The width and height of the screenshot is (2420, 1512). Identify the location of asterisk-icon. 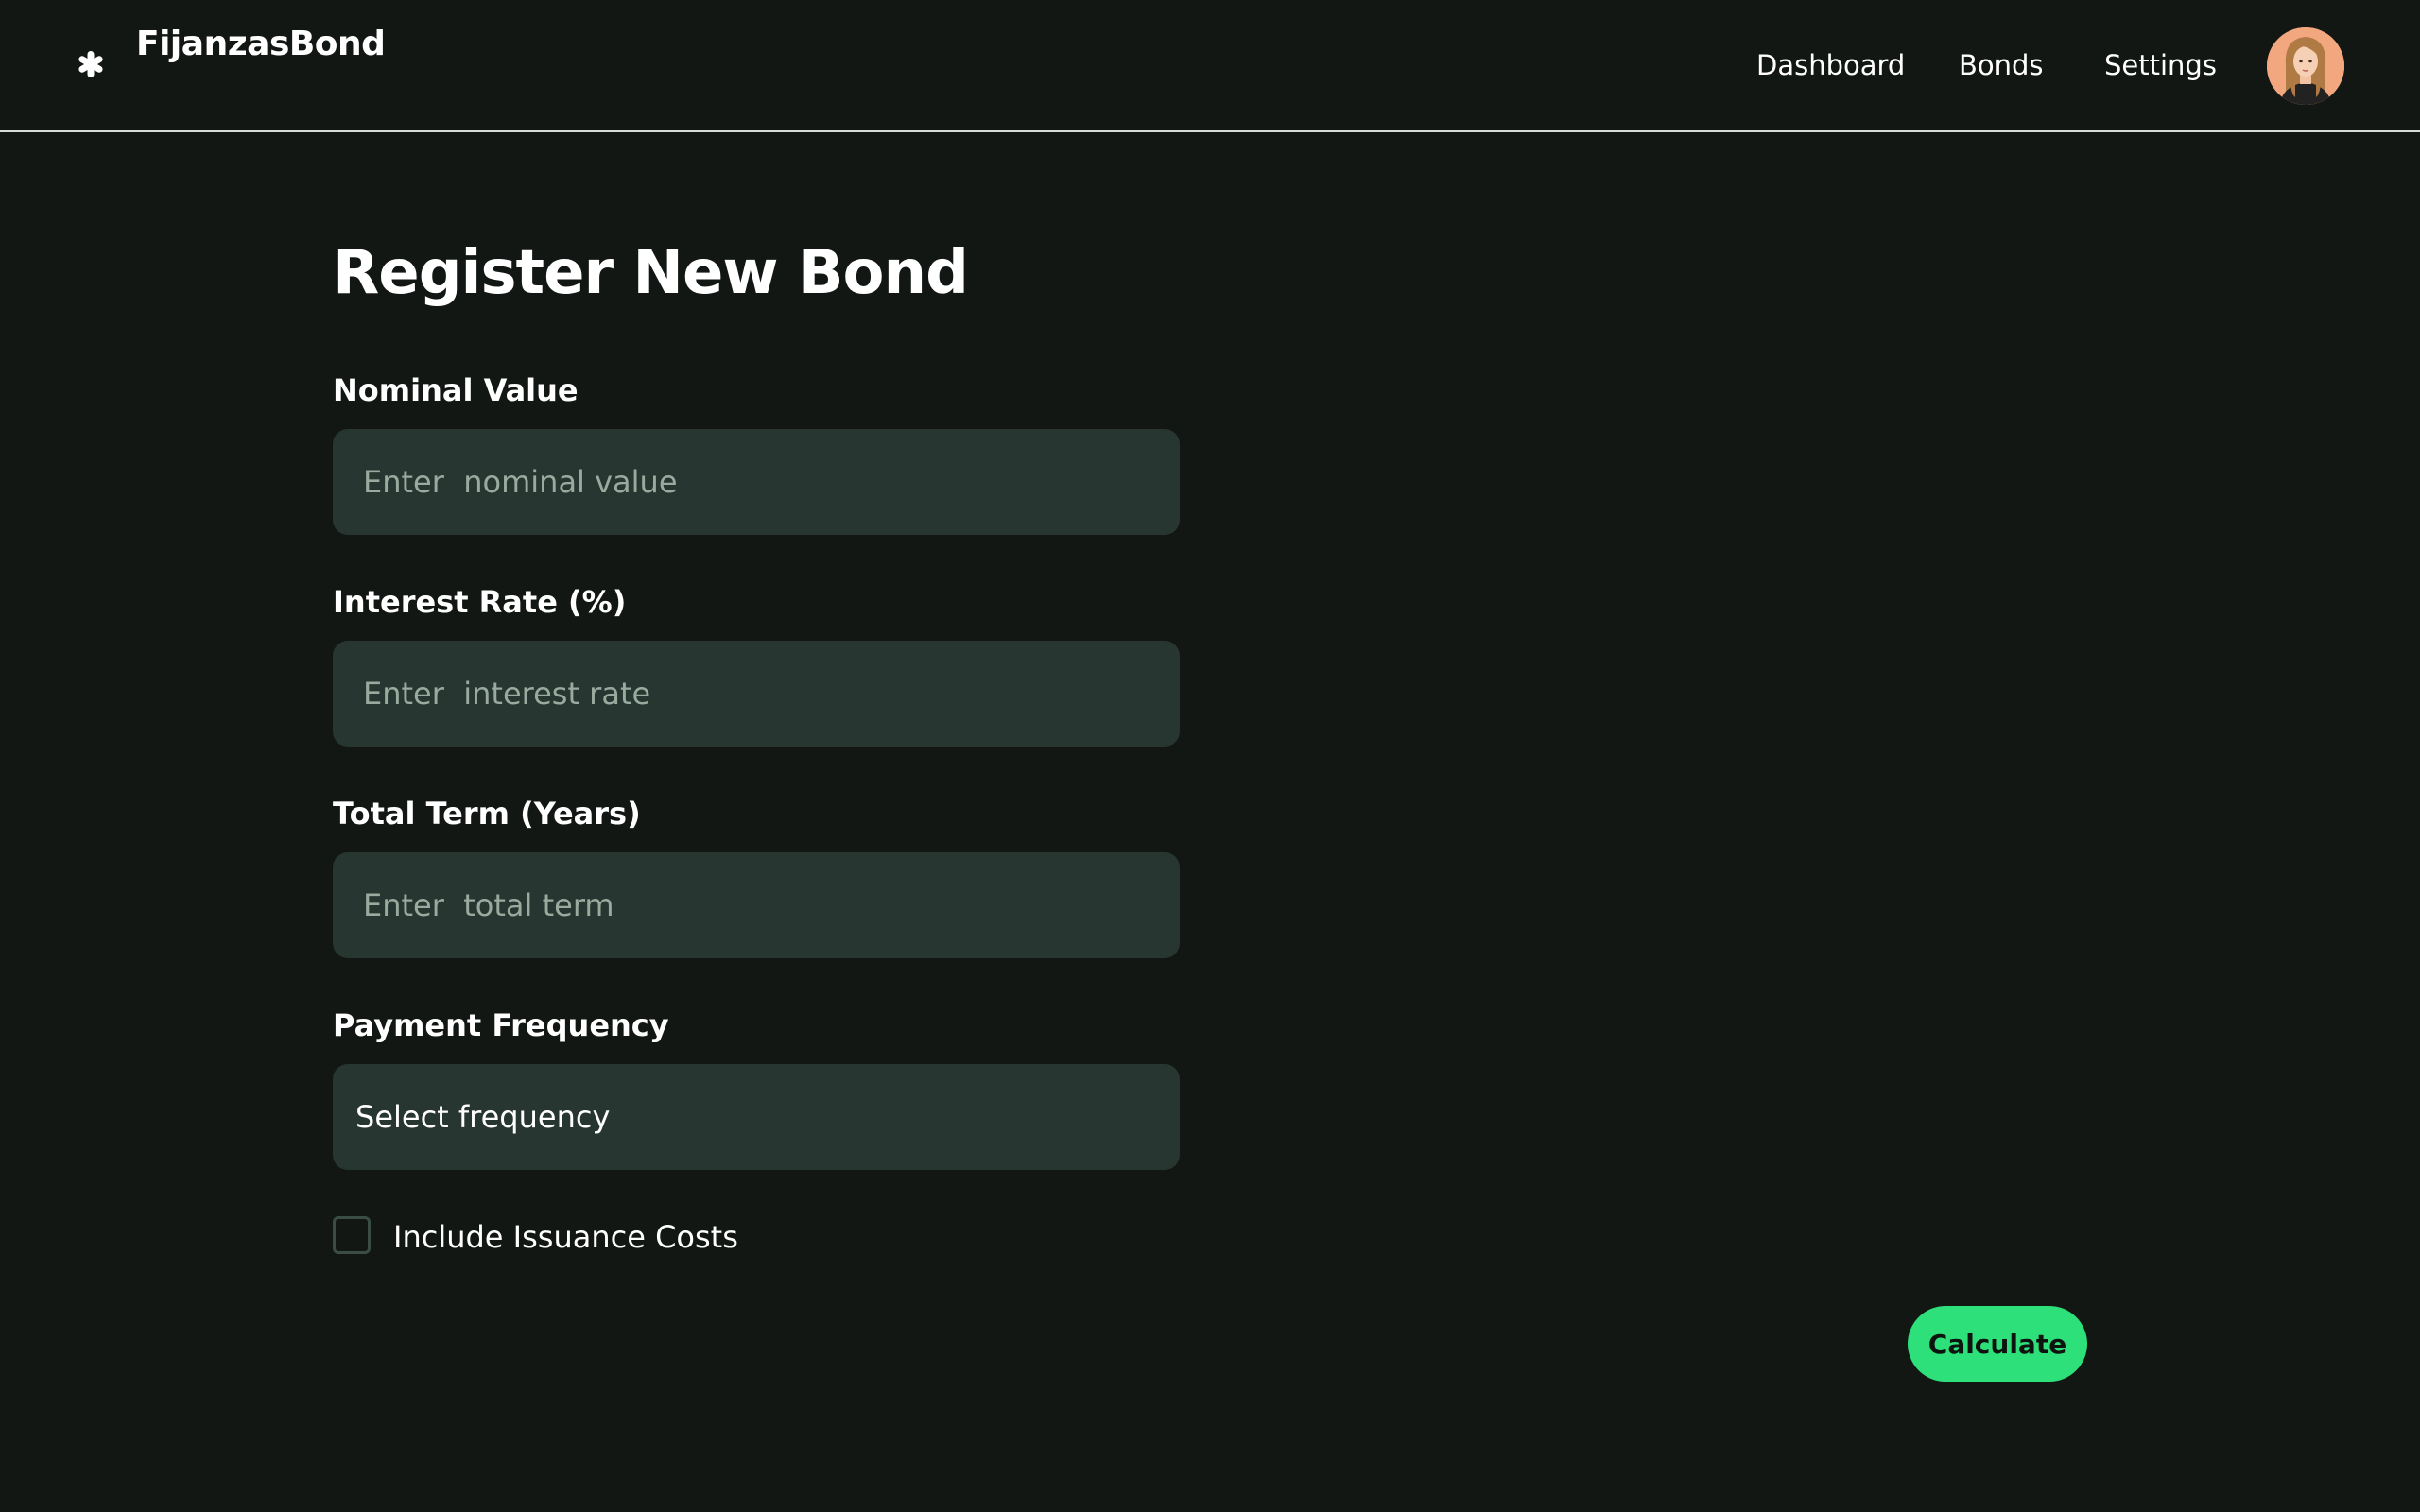
(91, 64).